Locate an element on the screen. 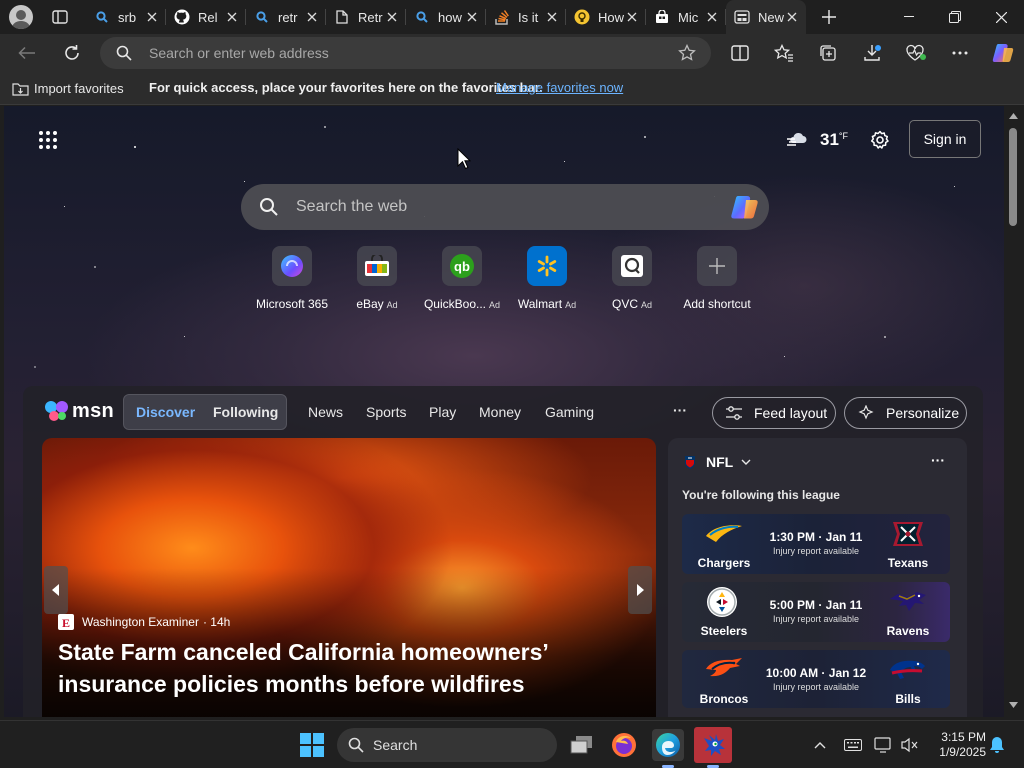  address-bar: Search or enter web address is located at coordinates (405, 53).